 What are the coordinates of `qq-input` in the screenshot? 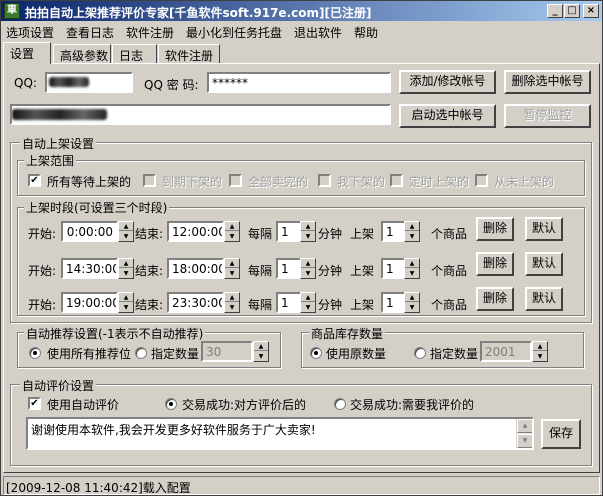 It's located at (89, 82).